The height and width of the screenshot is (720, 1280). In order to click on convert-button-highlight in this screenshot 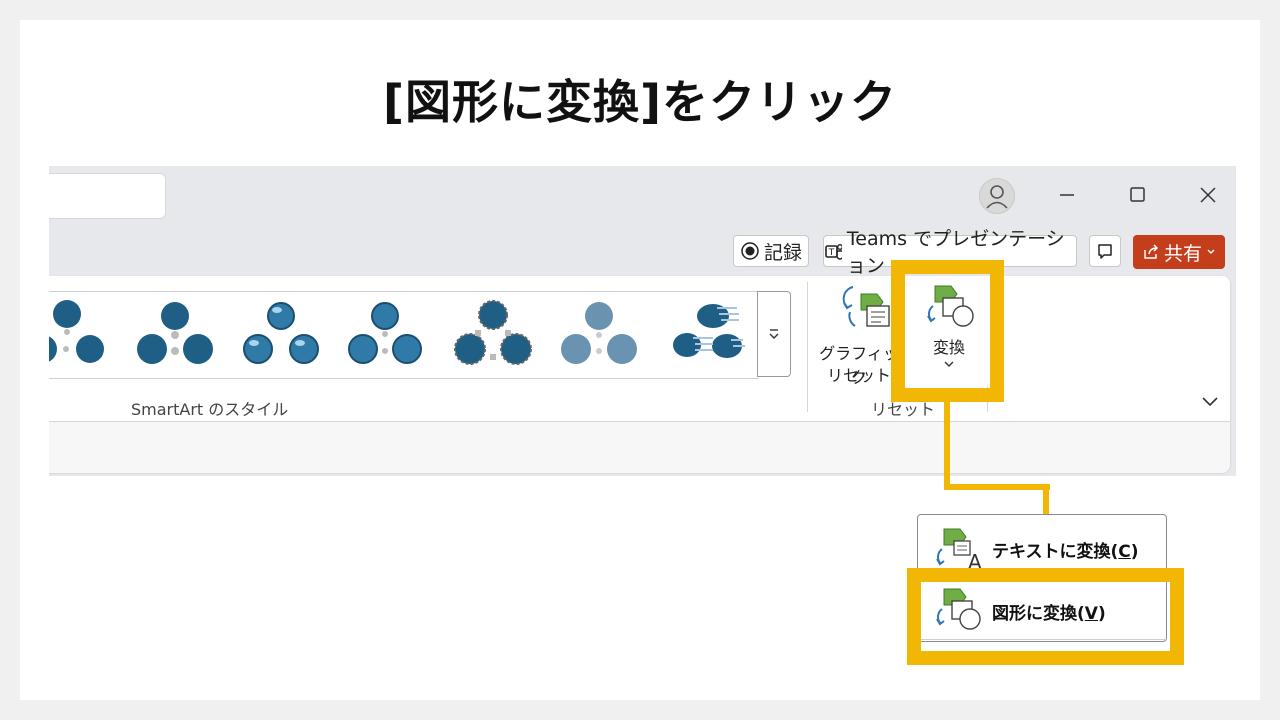, I will do `click(947, 331)`.